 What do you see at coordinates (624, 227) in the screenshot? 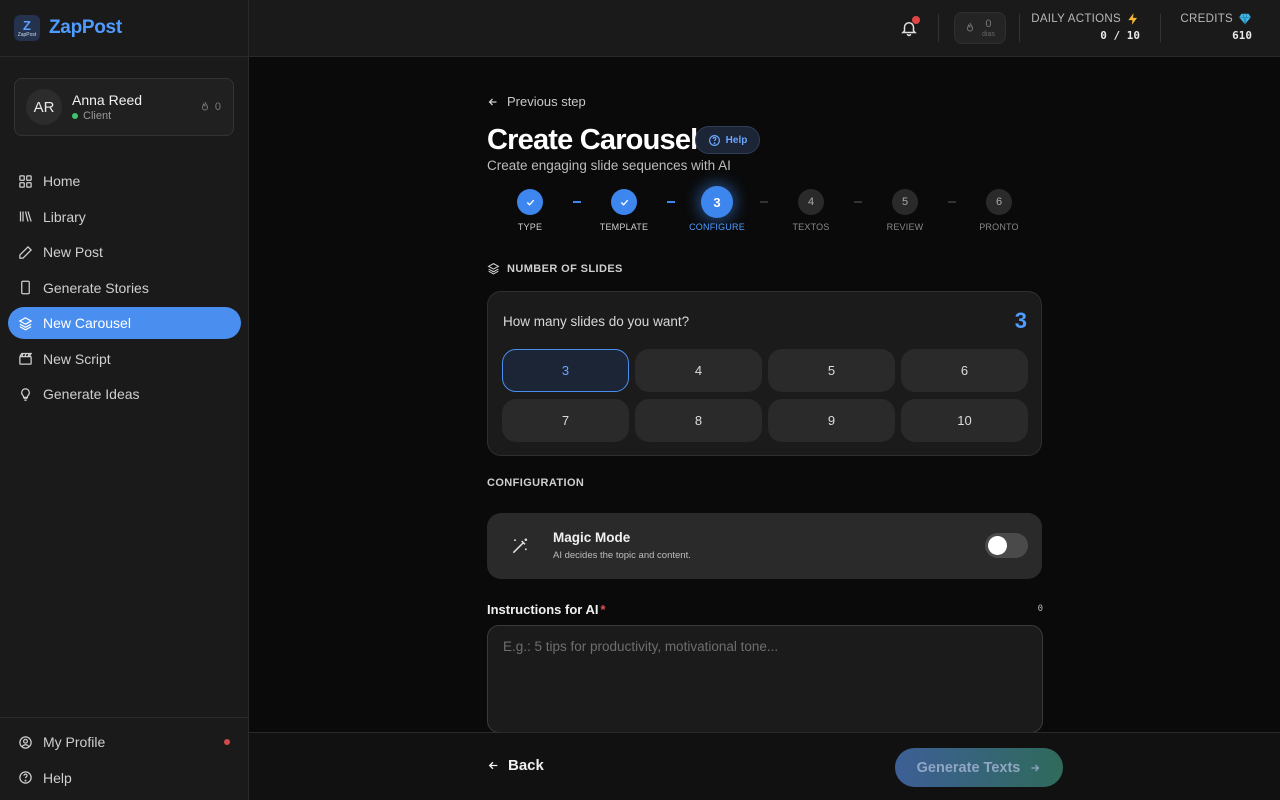
I see `step-label: TEMPLATE` at bounding box center [624, 227].